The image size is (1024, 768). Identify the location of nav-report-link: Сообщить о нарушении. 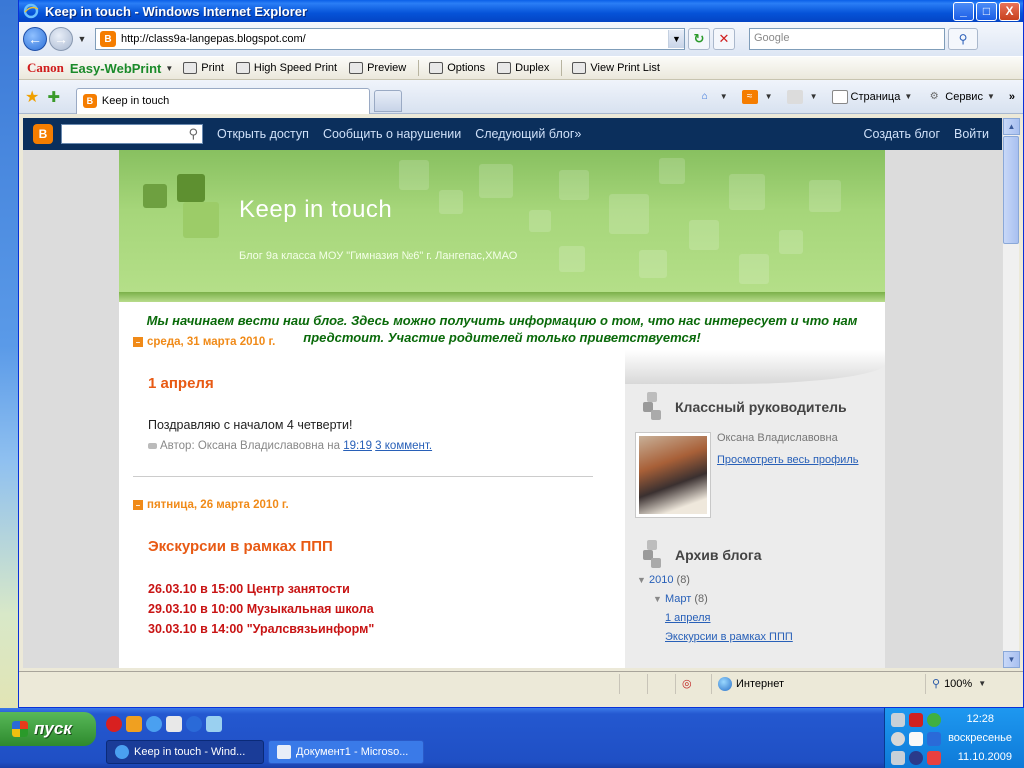
(392, 134).